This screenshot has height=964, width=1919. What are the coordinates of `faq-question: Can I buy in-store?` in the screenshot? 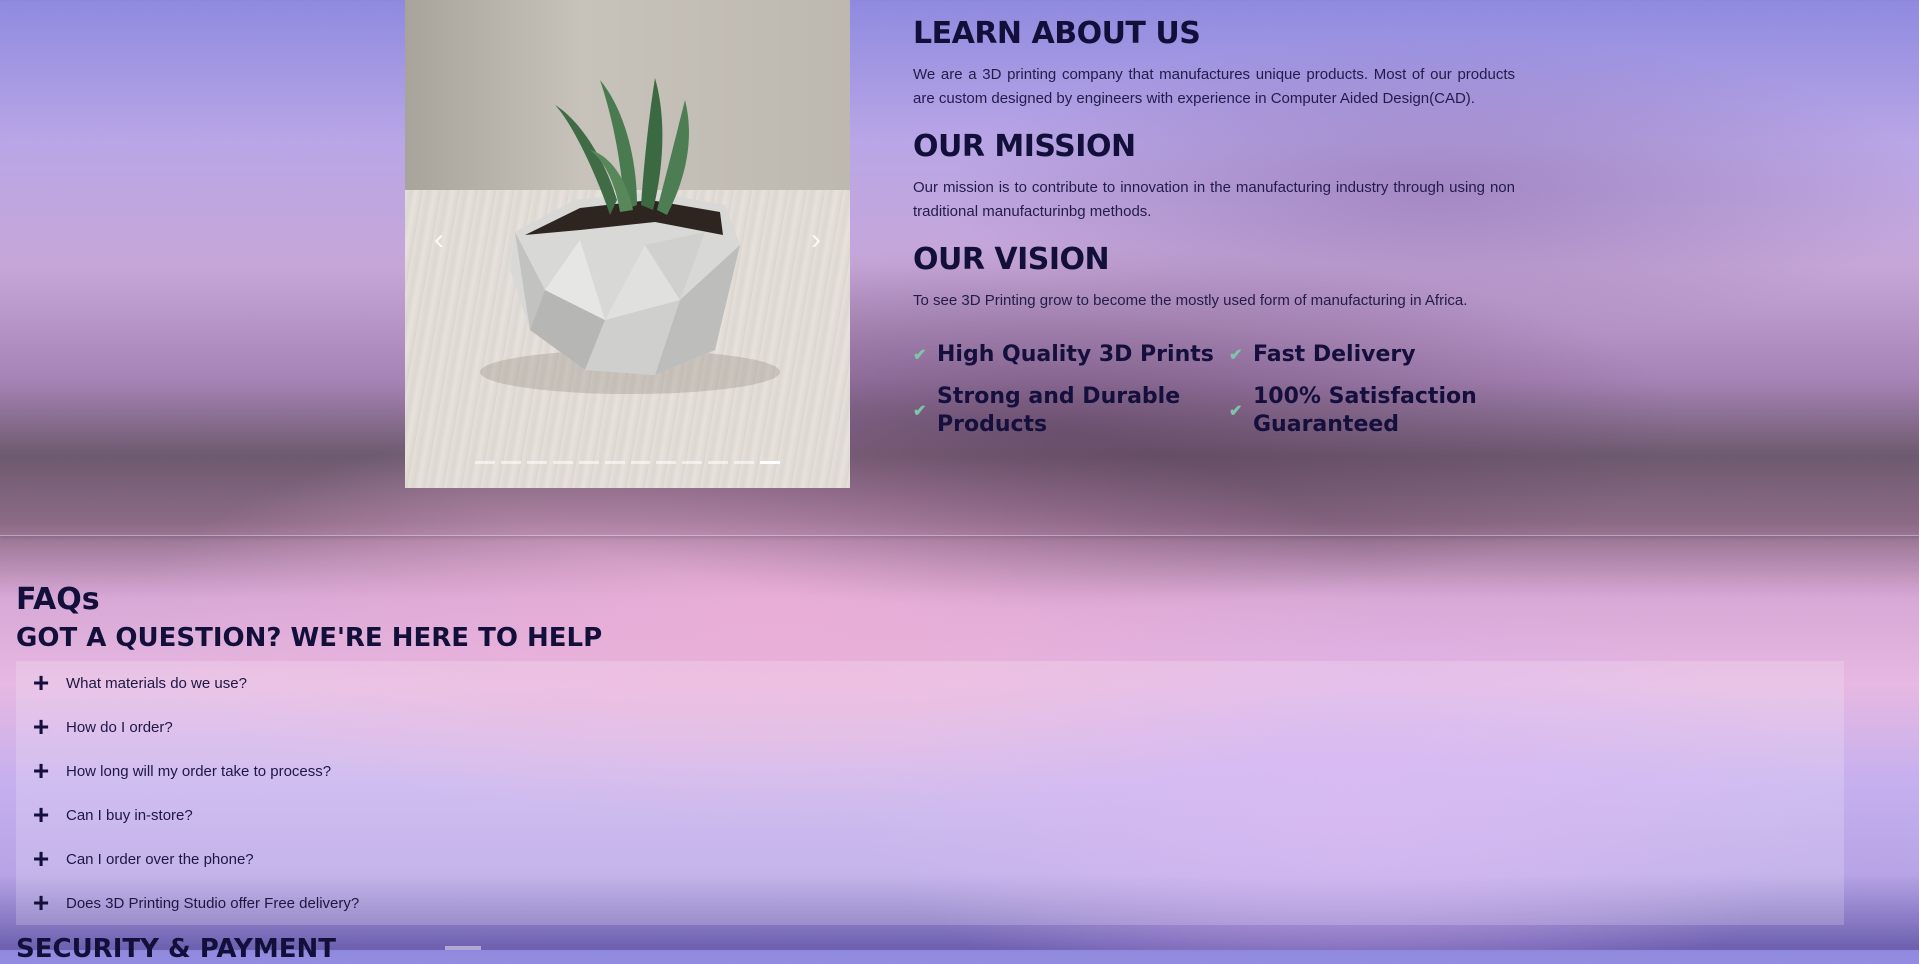 It's located at (129, 815).